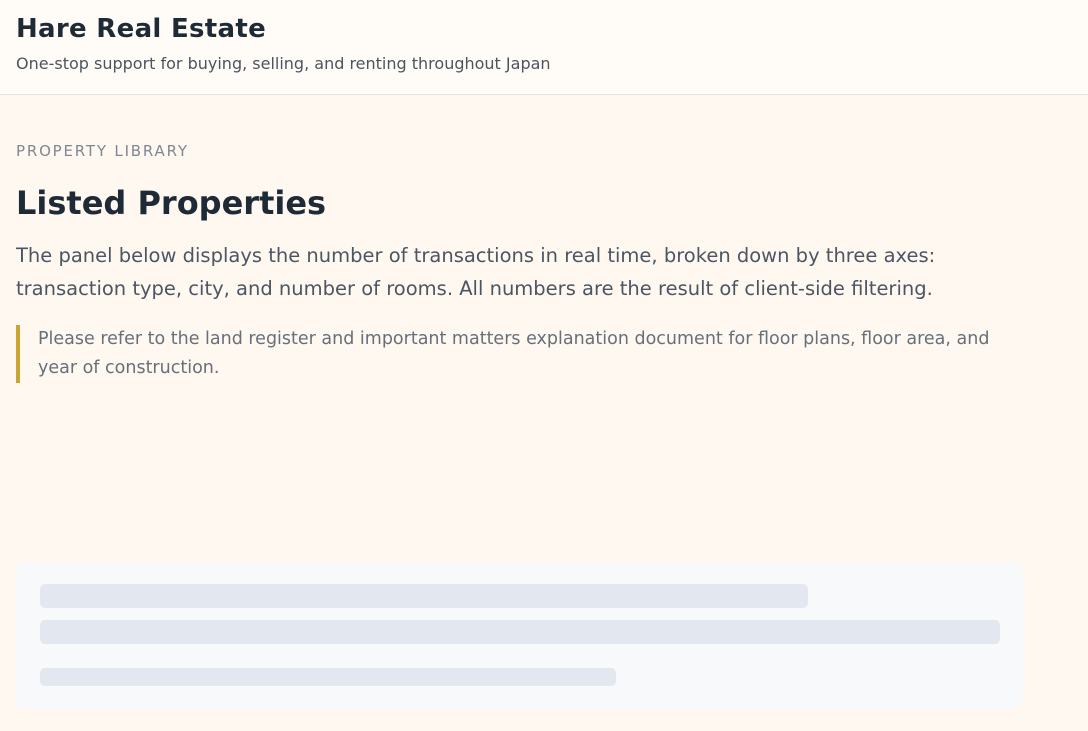 The image size is (1088, 731). Describe the element at coordinates (171, 203) in the screenshot. I see `page-title: Listed Properties` at that location.